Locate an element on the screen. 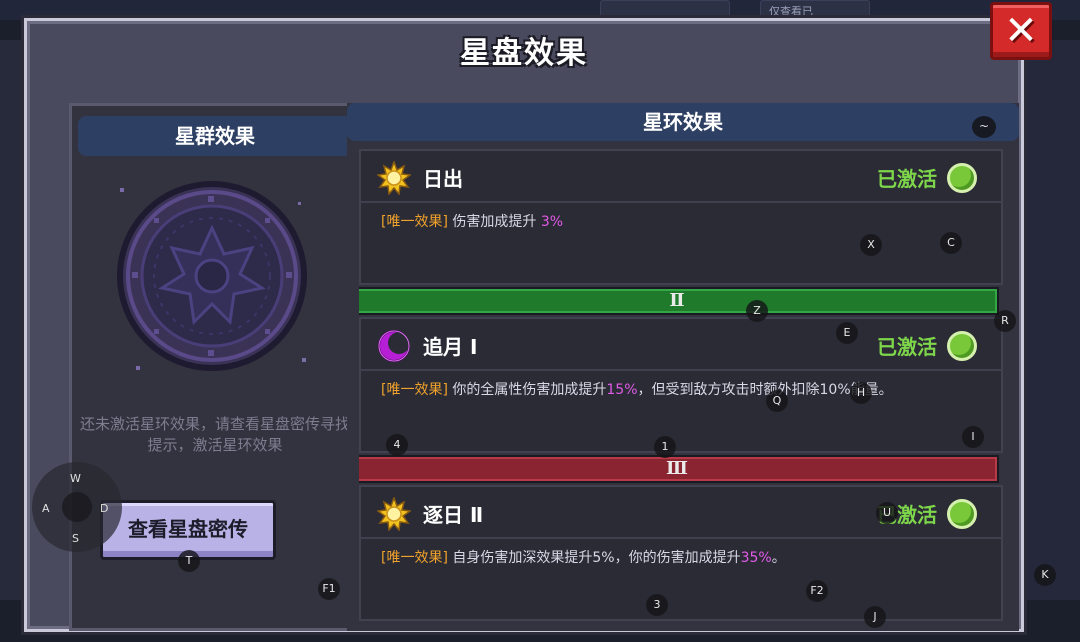  background-filter-chip: 仅查看已 is located at coordinates (815, 9).